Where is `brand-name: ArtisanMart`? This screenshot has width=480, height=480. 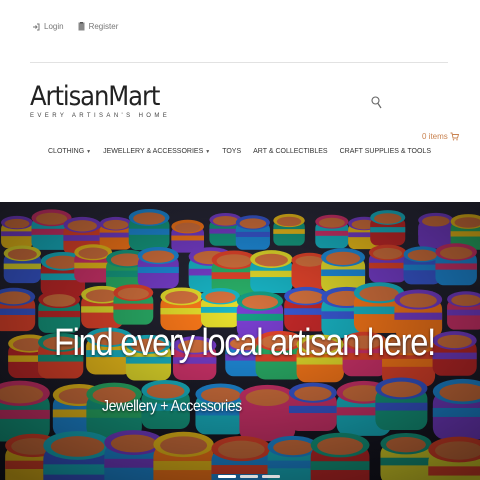 brand-name: ArtisanMart is located at coordinates (95, 96).